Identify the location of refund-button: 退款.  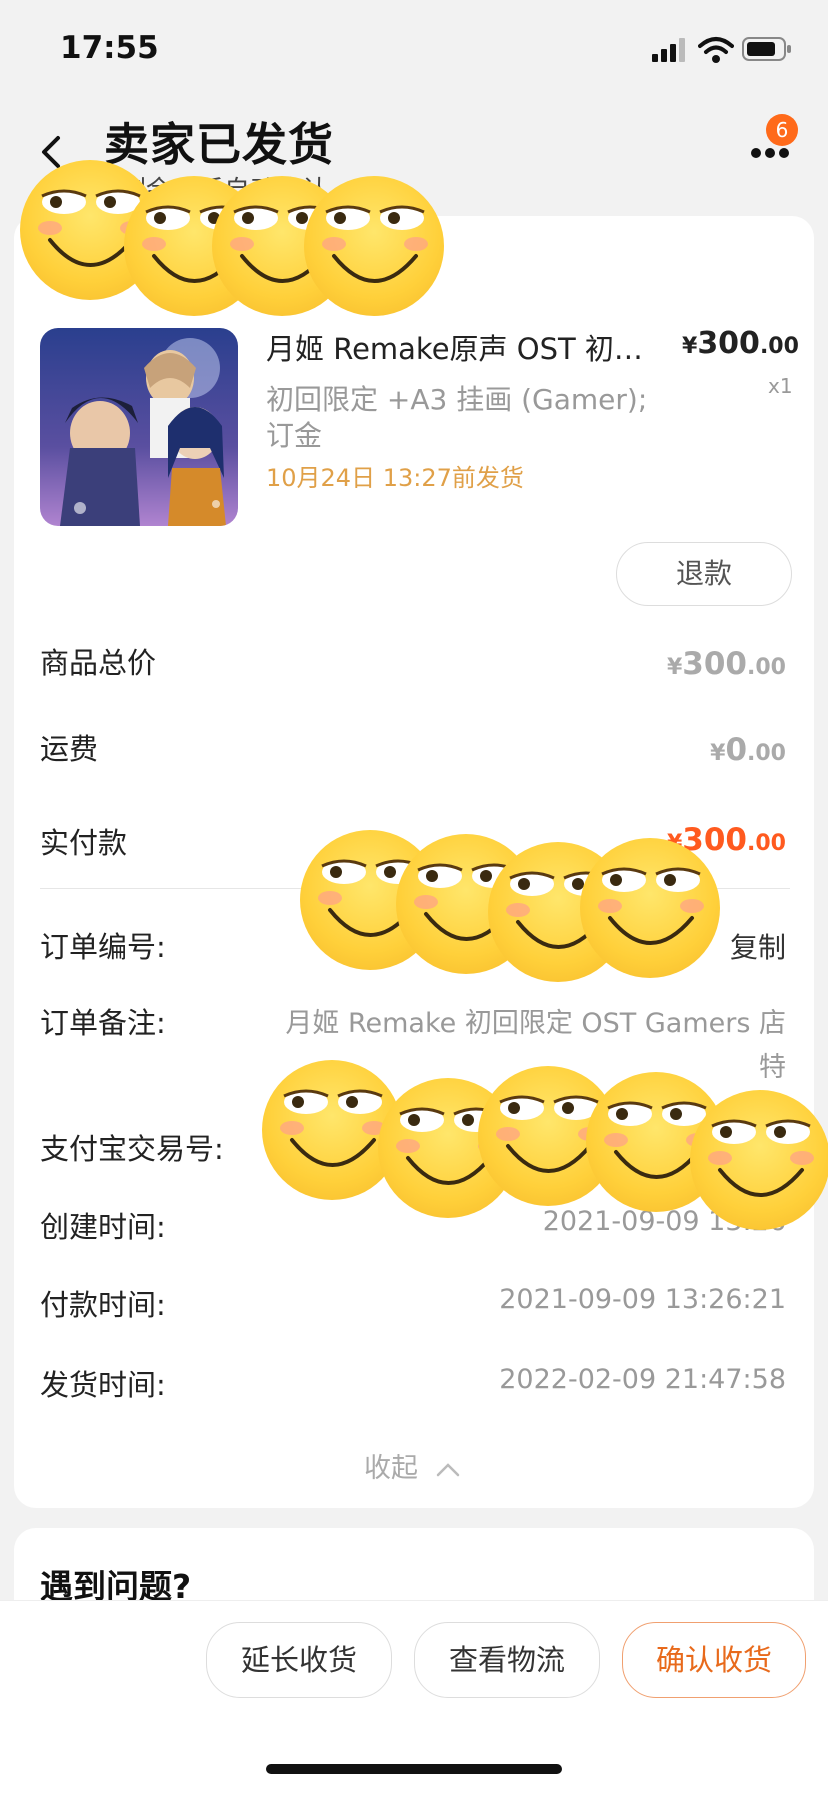
(704, 574).